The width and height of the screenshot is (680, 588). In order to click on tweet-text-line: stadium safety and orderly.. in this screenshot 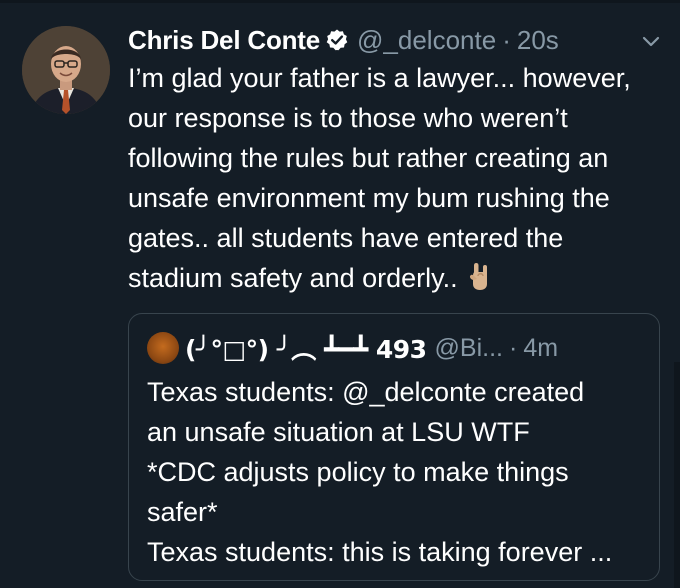, I will do `click(293, 278)`.